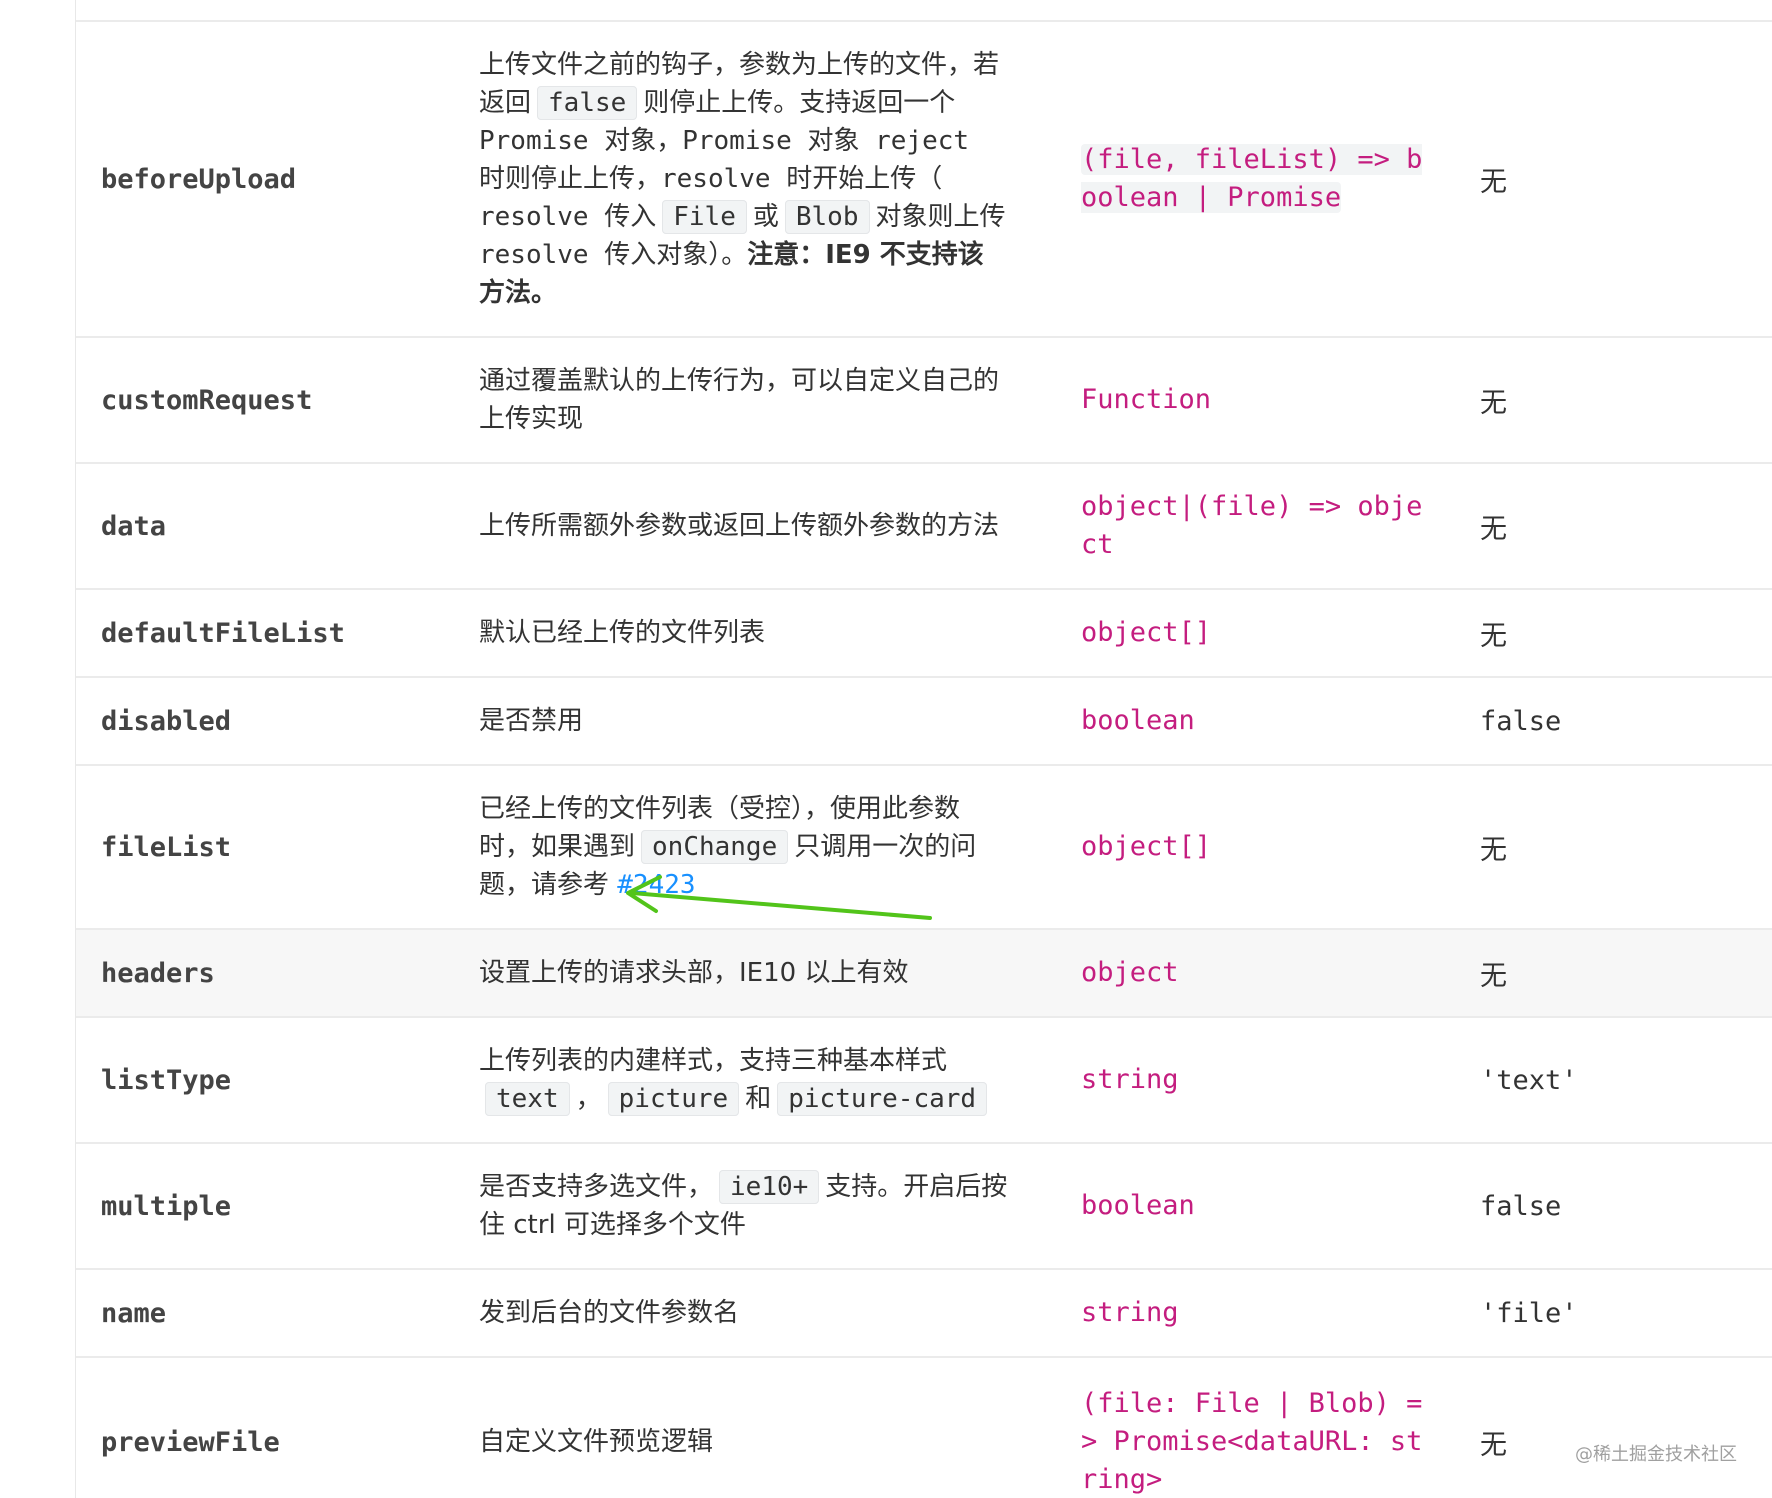 This screenshot has height=1498, width=1772. I want to click on inline-code: Blob, so click(827, 217).